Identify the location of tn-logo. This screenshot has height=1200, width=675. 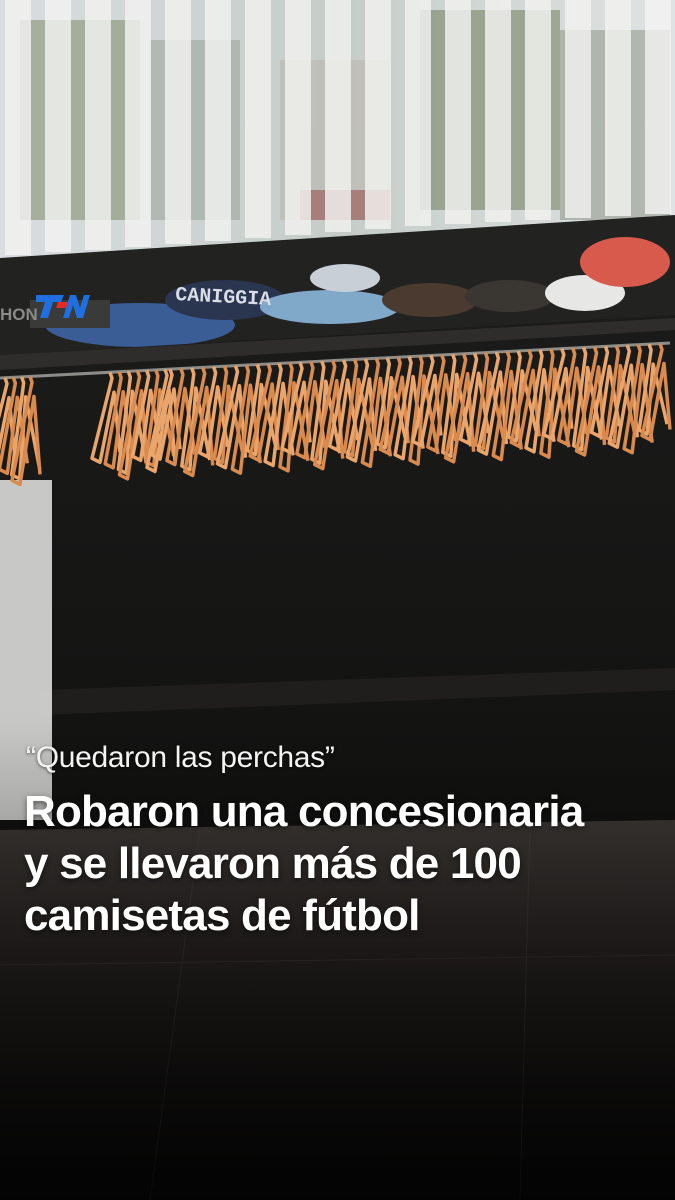
(63, 306).